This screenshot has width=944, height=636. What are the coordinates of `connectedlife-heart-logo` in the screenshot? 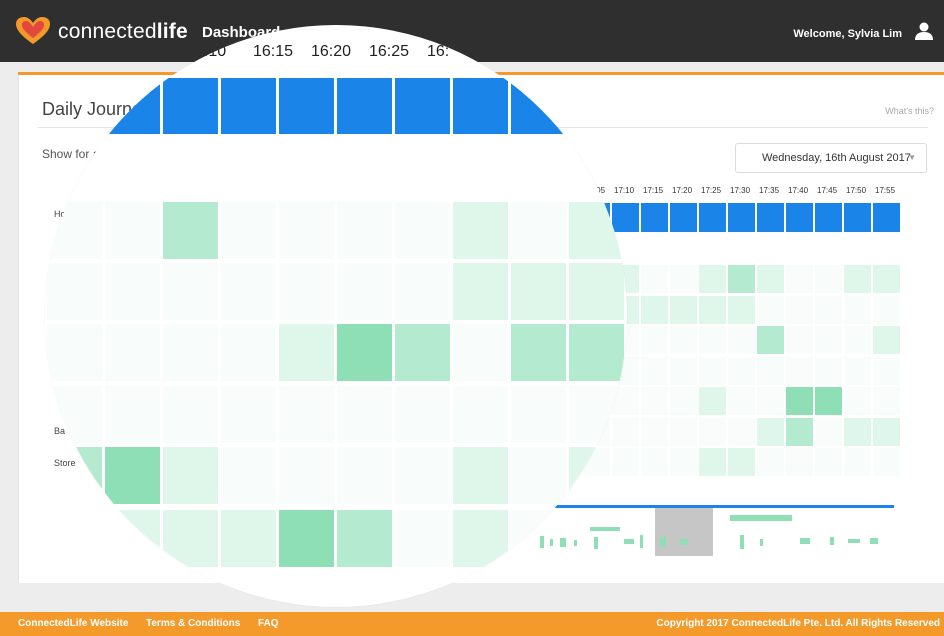 It's located at (33, 31).